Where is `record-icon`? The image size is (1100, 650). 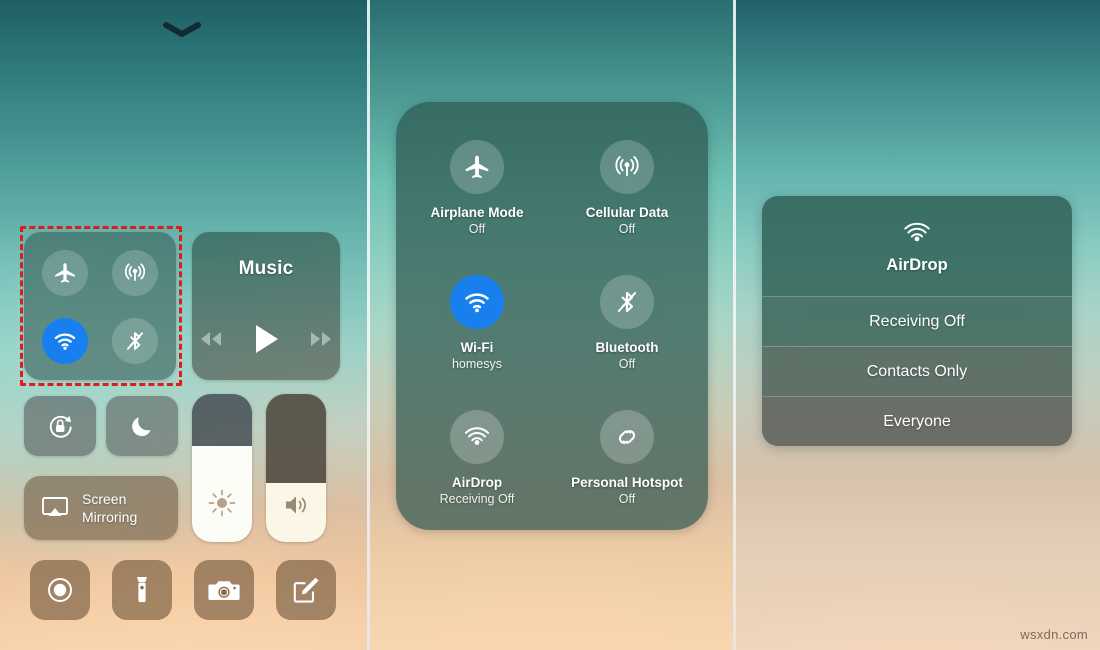 record-icon is located at coordinates (60, 590).